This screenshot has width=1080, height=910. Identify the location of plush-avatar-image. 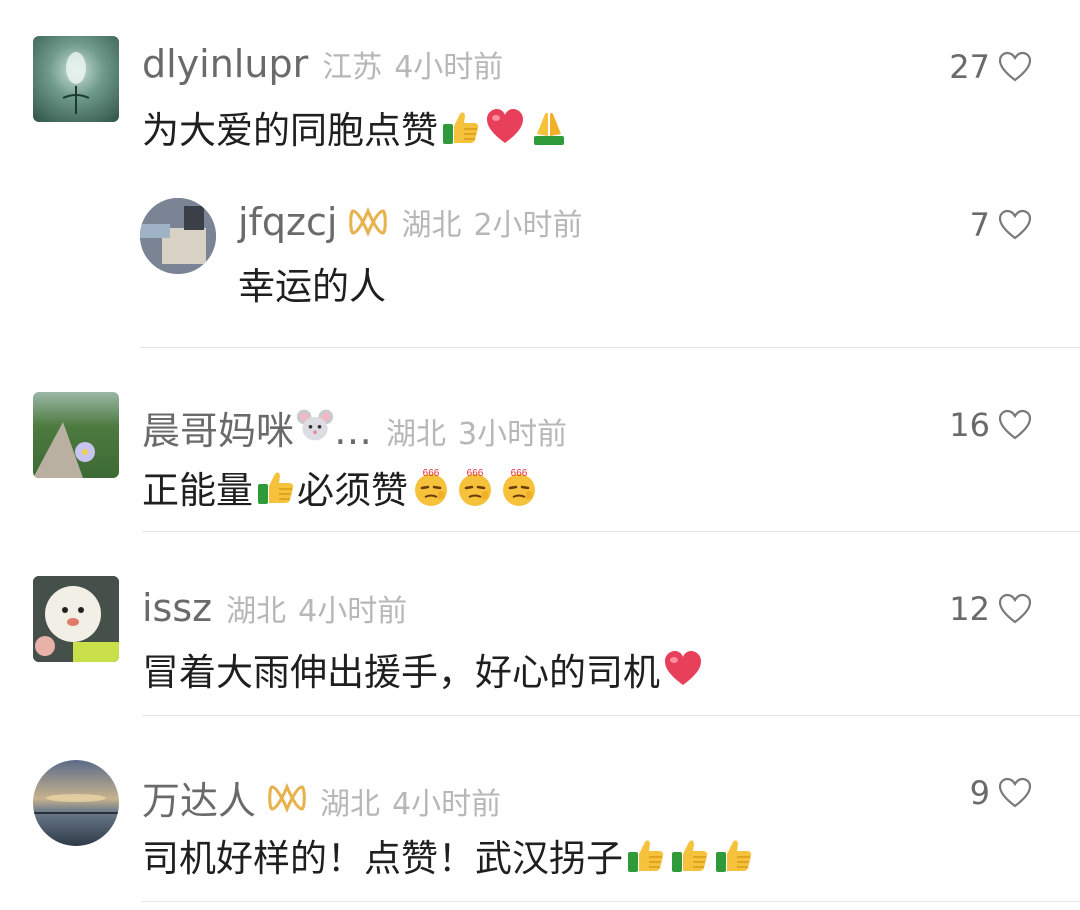
(76, 619).